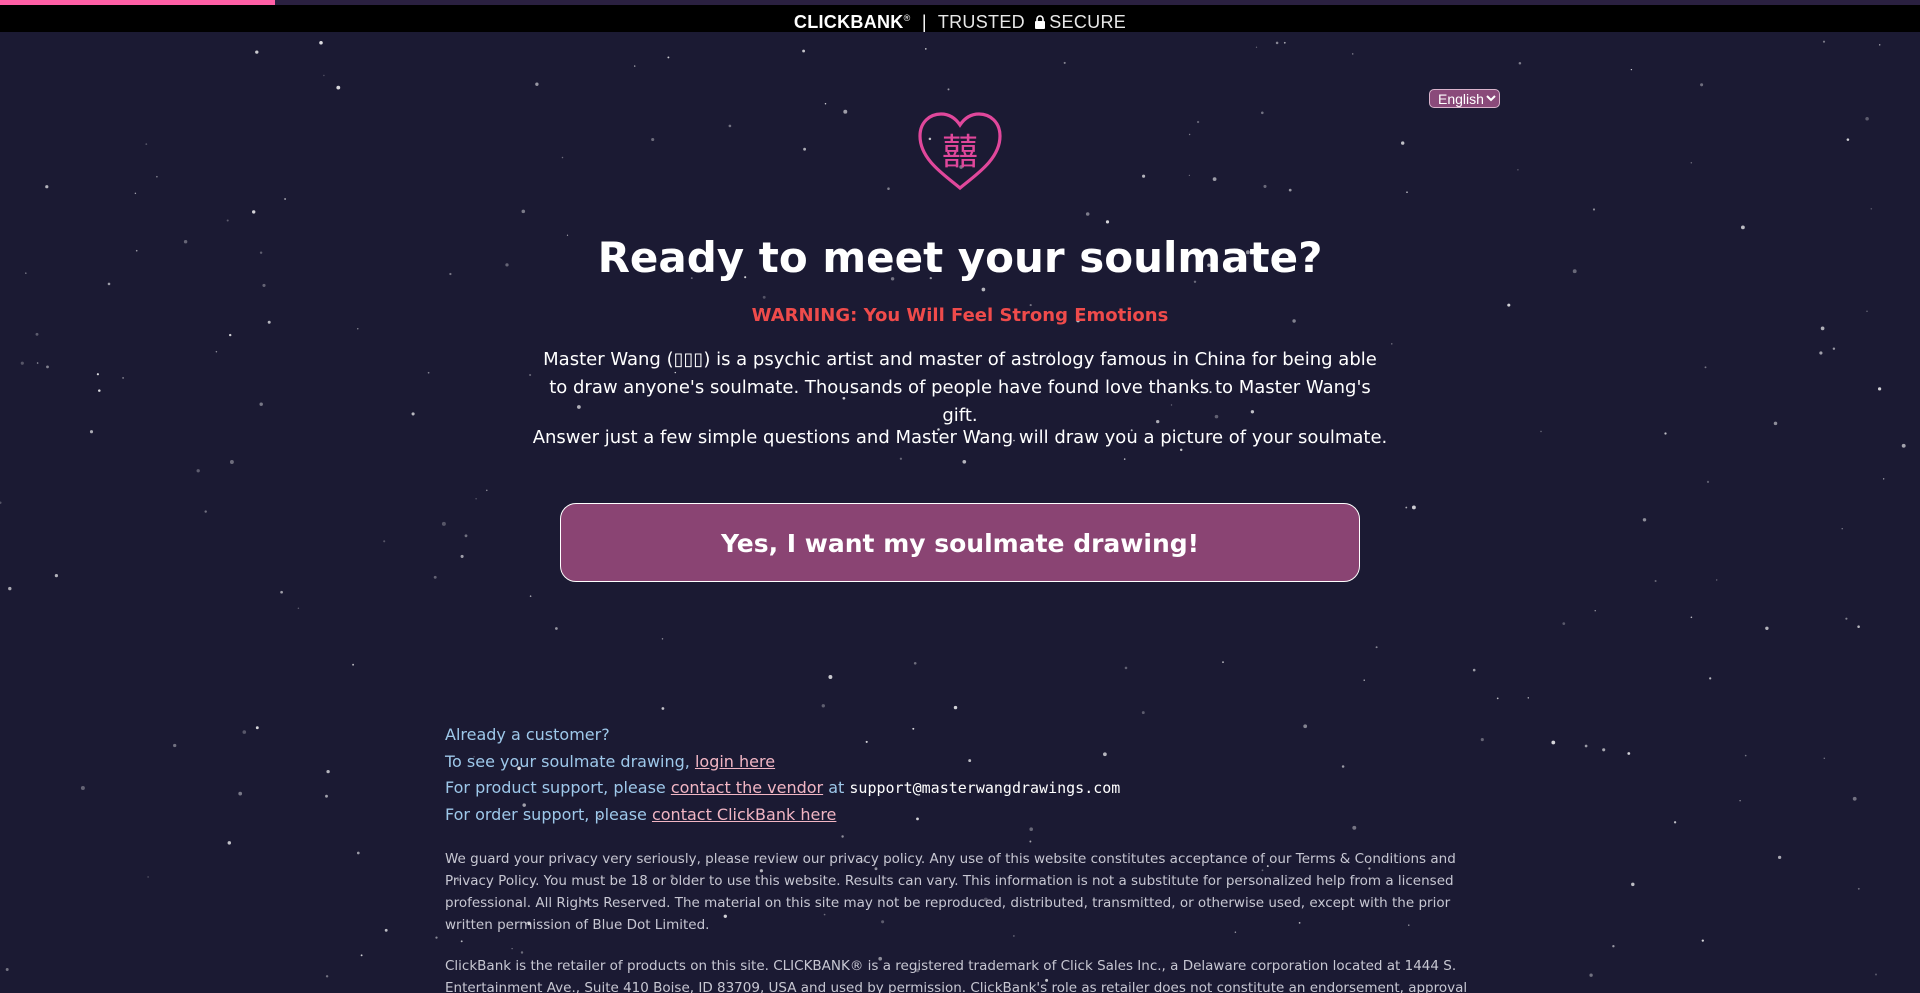 The image size is (1920, 993). I want to click on at-text: at, so click(836, 787).